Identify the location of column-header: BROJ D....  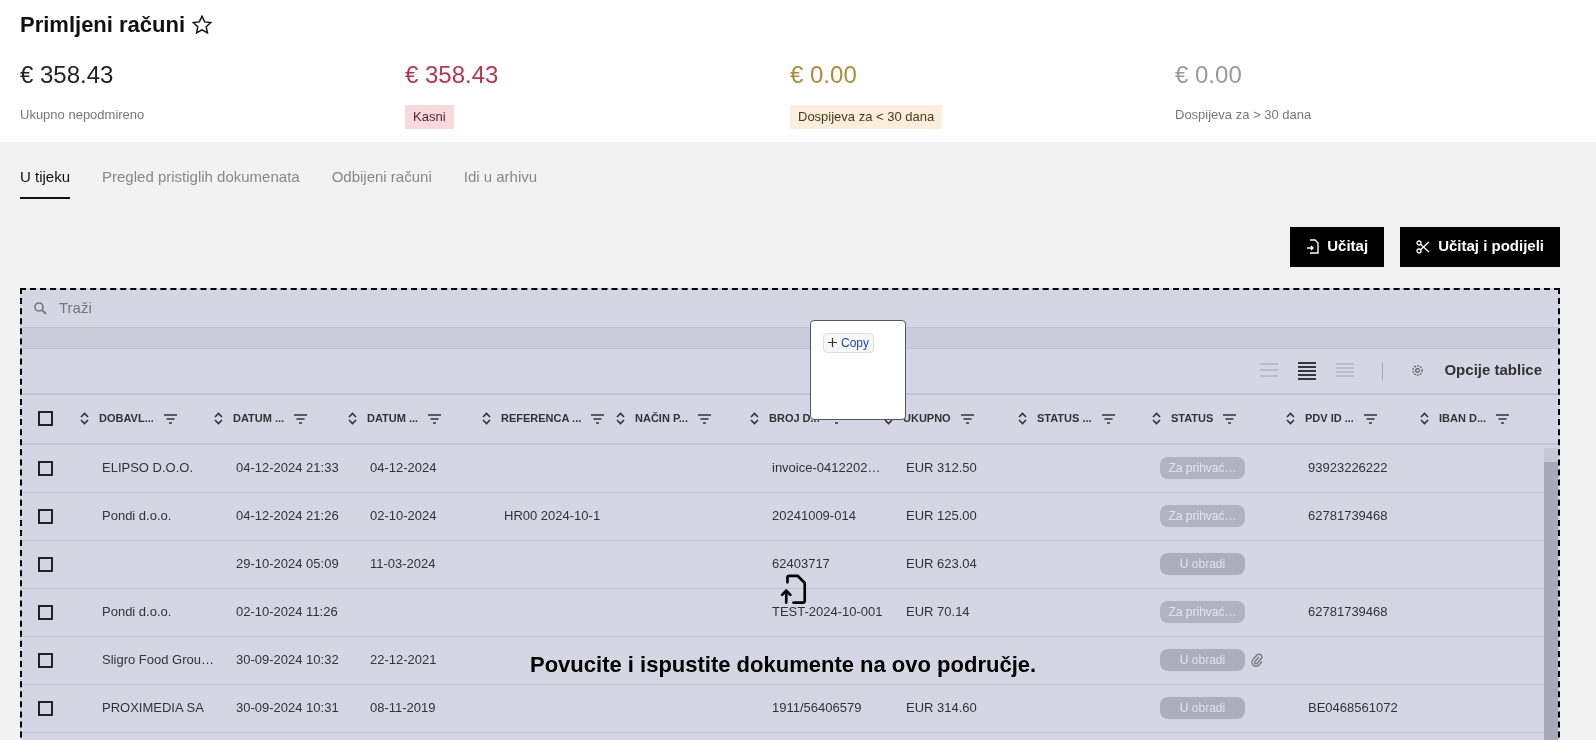
(794, 419).